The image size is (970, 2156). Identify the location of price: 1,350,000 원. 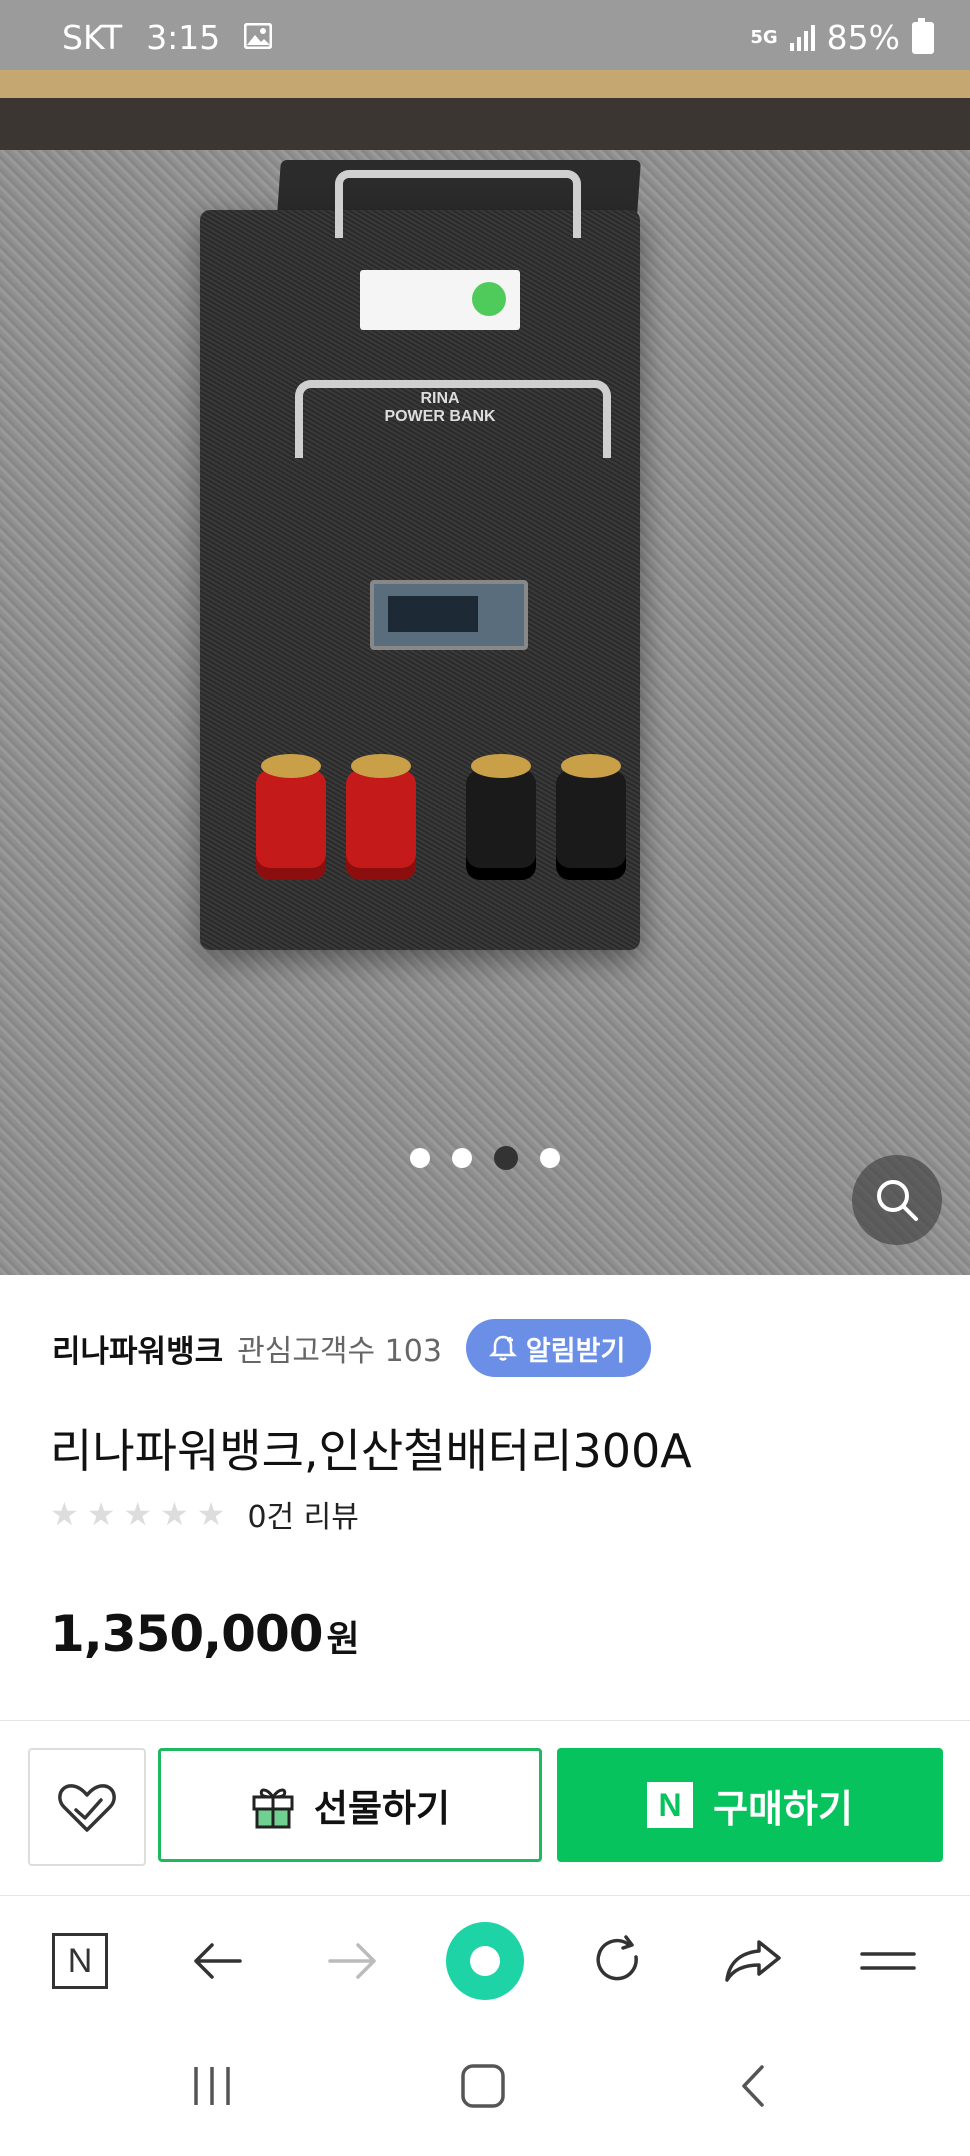
(205, 1634).